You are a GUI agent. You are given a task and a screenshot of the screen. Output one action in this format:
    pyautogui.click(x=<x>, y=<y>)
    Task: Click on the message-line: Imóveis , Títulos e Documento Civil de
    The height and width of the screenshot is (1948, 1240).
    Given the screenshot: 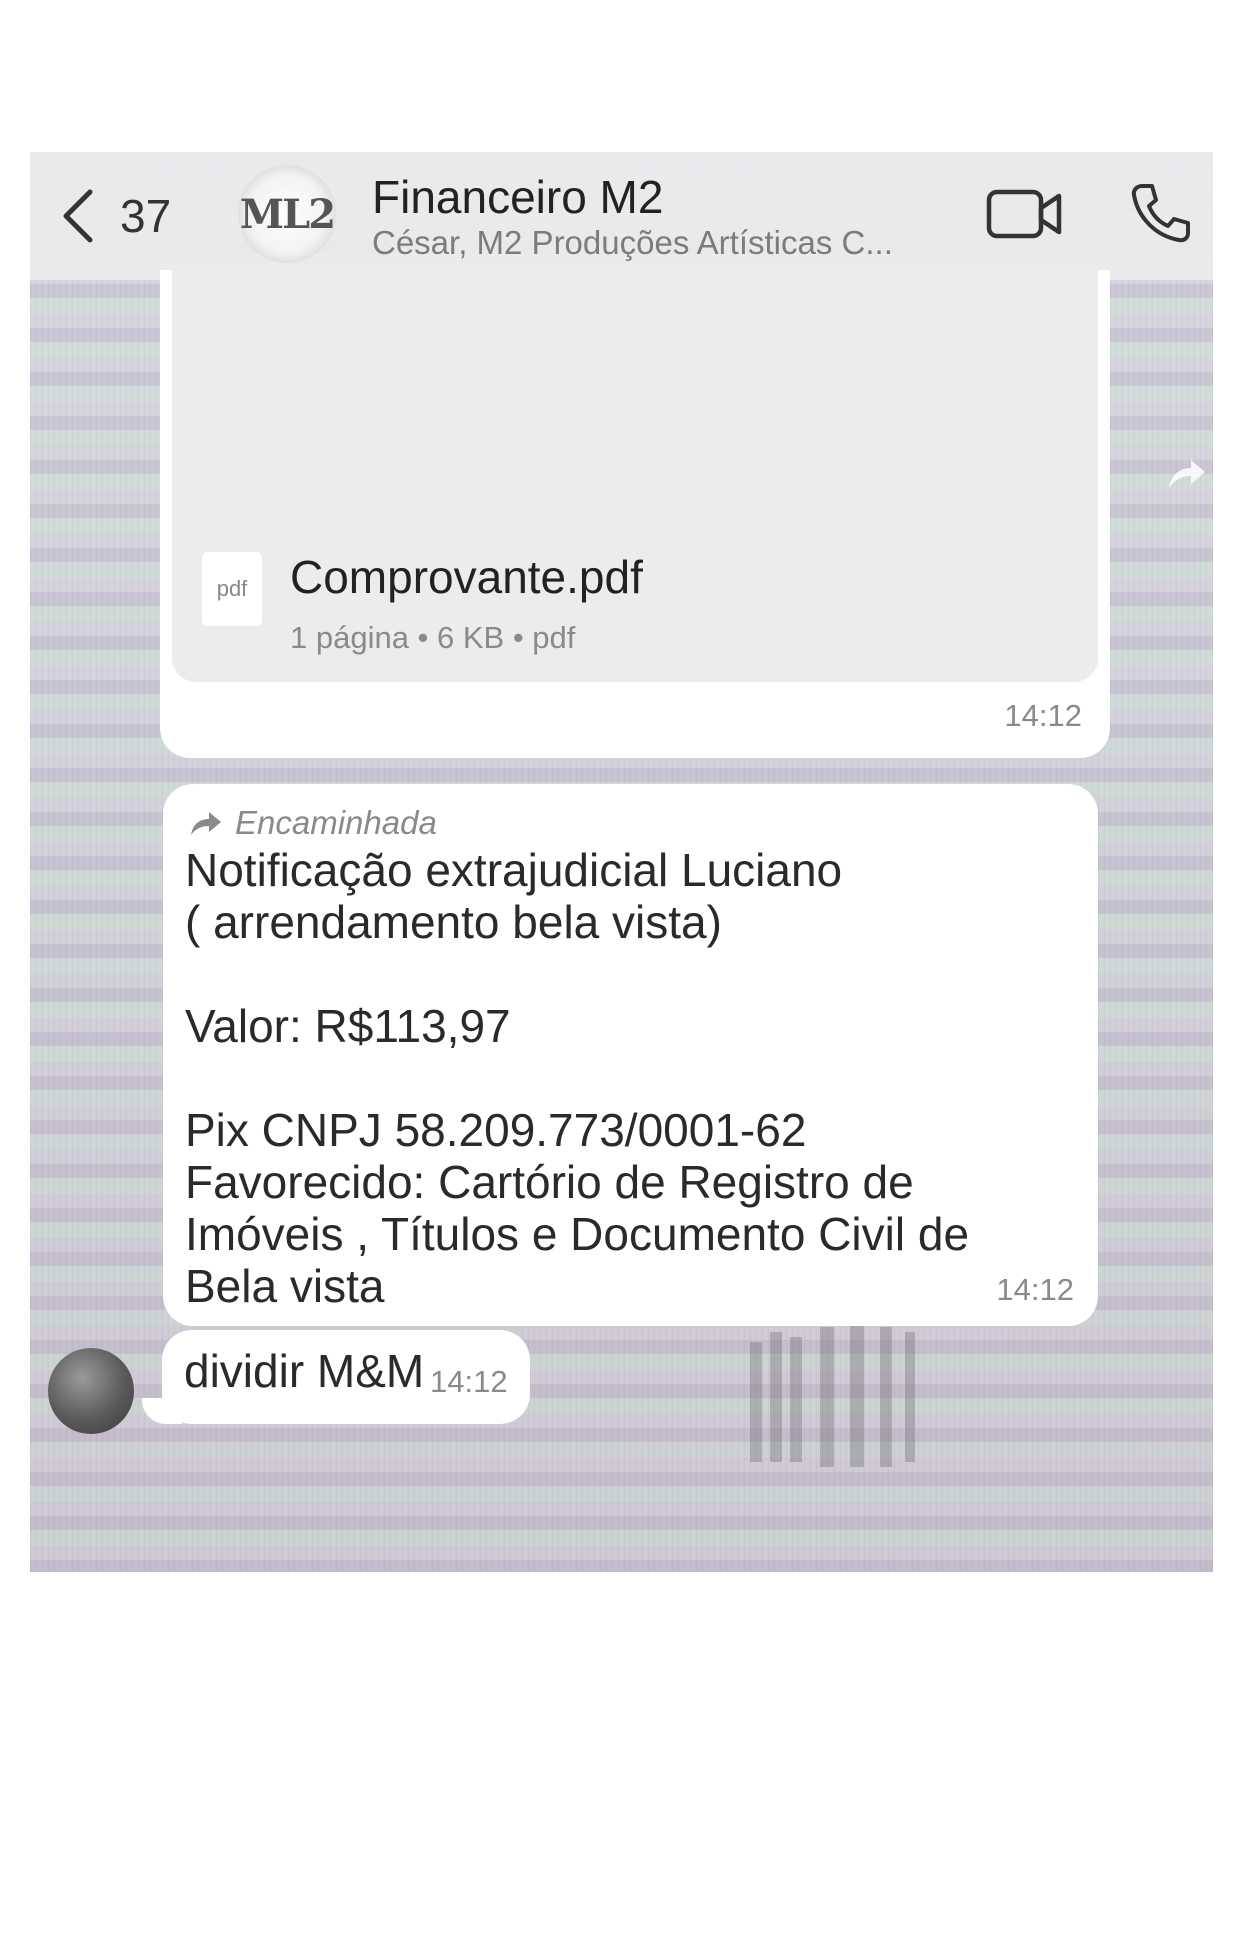 What is the action you would take?
    pyautogui.click(x=577, y=1234)
    